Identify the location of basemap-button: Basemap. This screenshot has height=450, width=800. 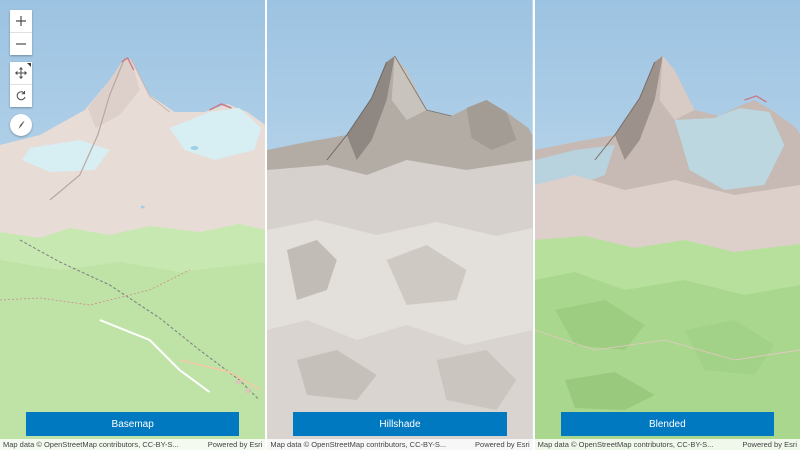
(133, 424).